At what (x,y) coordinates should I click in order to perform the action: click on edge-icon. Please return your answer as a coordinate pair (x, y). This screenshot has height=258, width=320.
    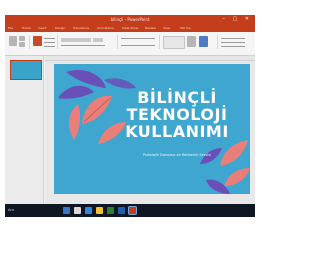
    Looking at the image, I should click on (88, 210).